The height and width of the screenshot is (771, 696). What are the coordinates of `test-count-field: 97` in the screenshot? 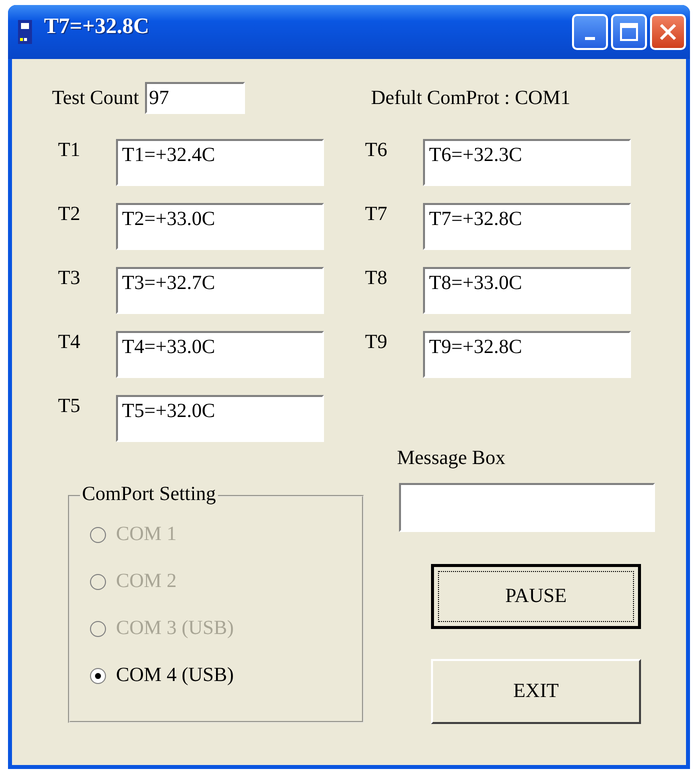 It's located at (194, 98).